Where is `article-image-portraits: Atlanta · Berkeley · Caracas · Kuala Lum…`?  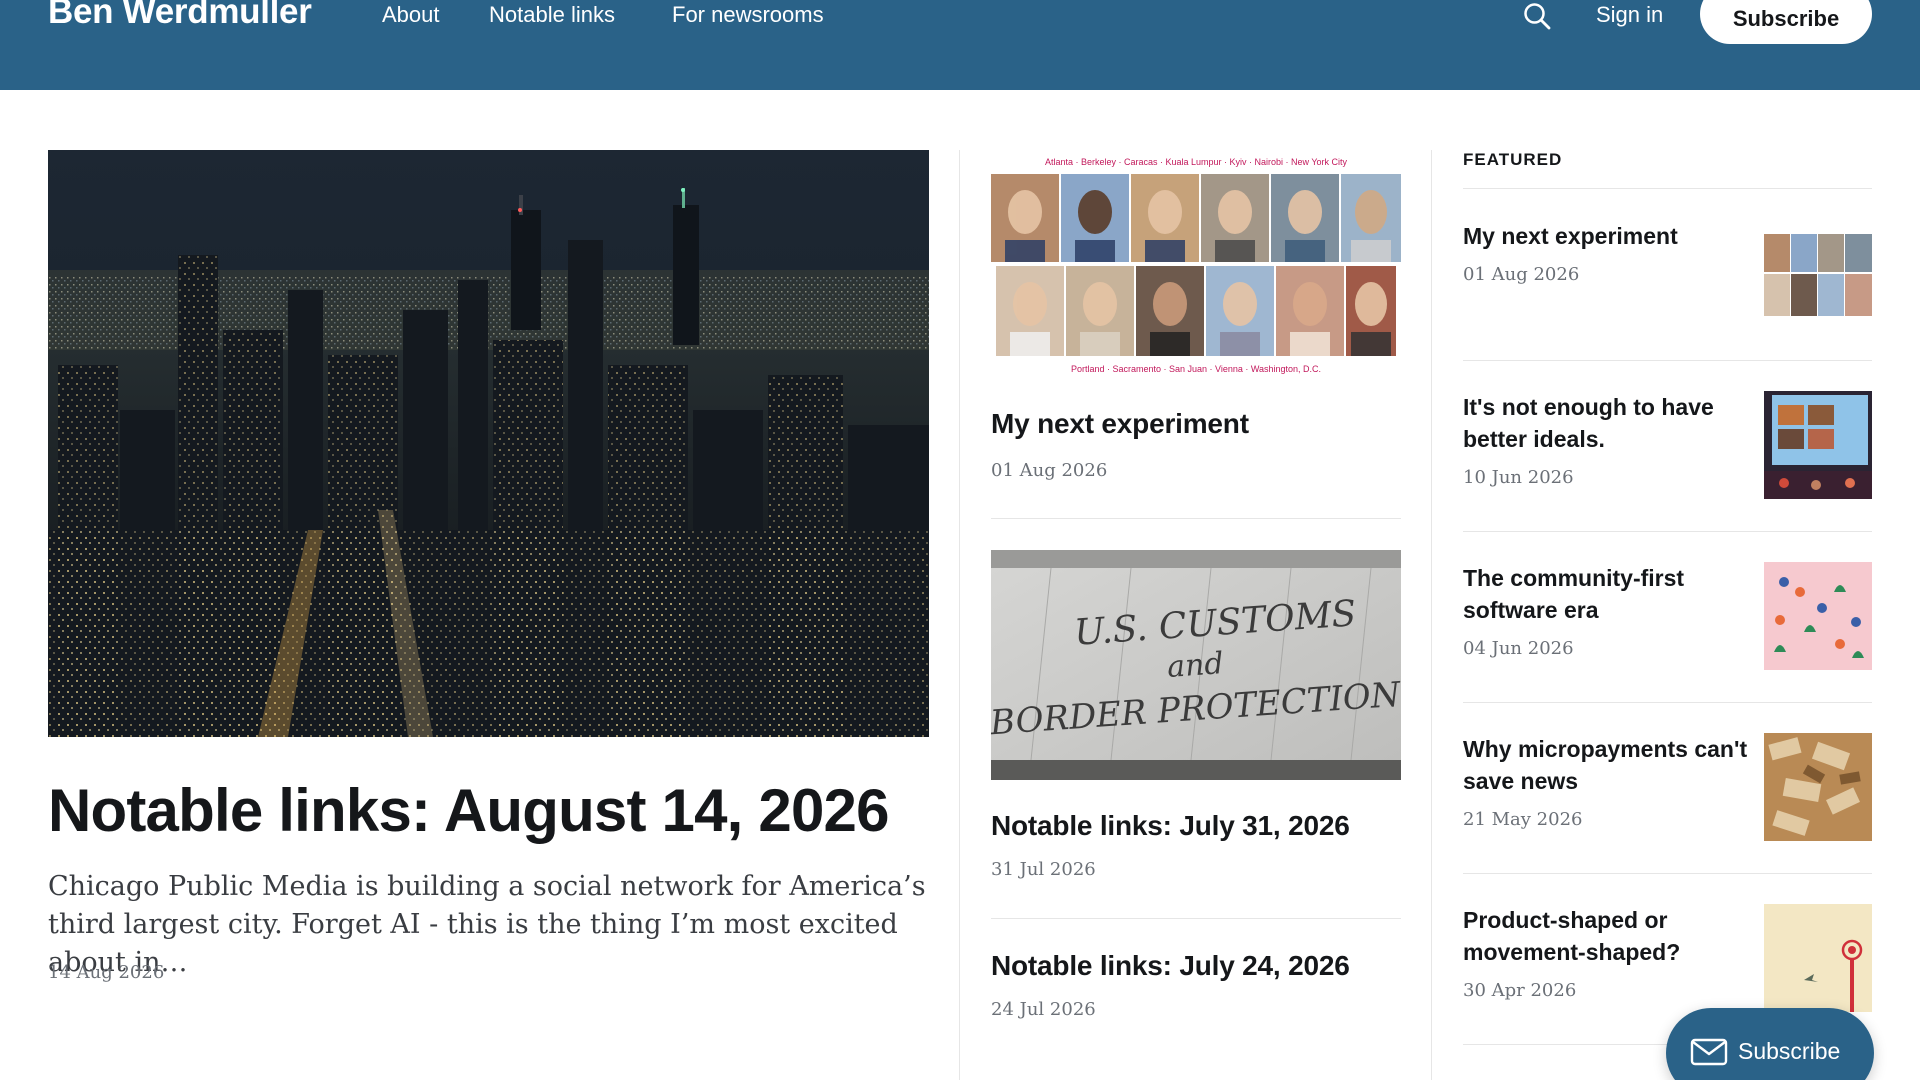
article-image-portraits: Atlanta · Berkeley · Caracas · Kuala Lum… is located at coordinates (1196, 264).